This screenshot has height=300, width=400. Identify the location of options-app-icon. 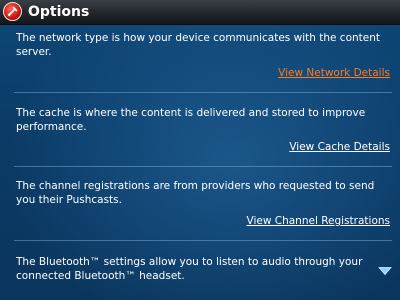
(12, 11).